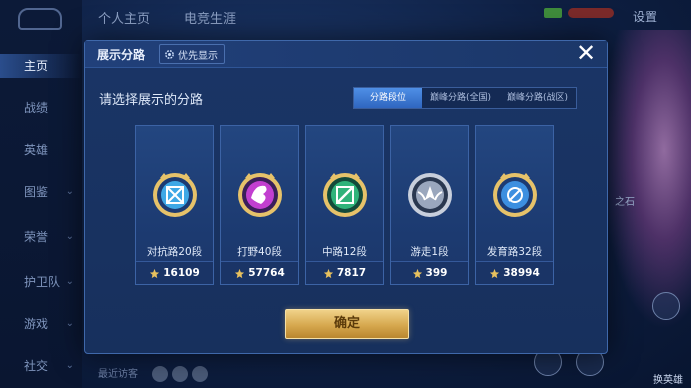 This screenshot has height=388, width=691. I want to click on lane-tab-bar: 分路段位 巅峰分路(全国) 巅峰分路(战区), so click(465, 98).